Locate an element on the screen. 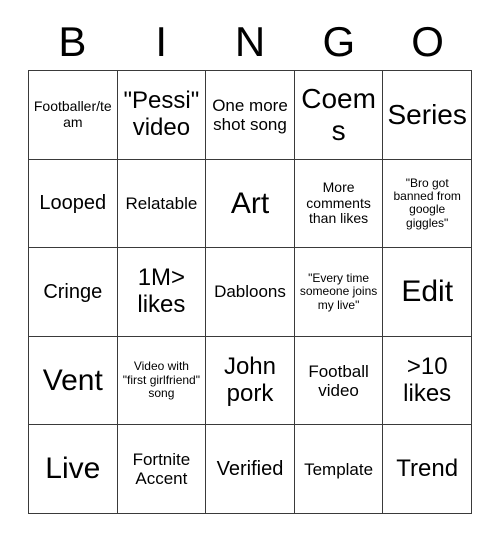  bingo-cell-o4: >10 likes is located at coordinates (427, 380).